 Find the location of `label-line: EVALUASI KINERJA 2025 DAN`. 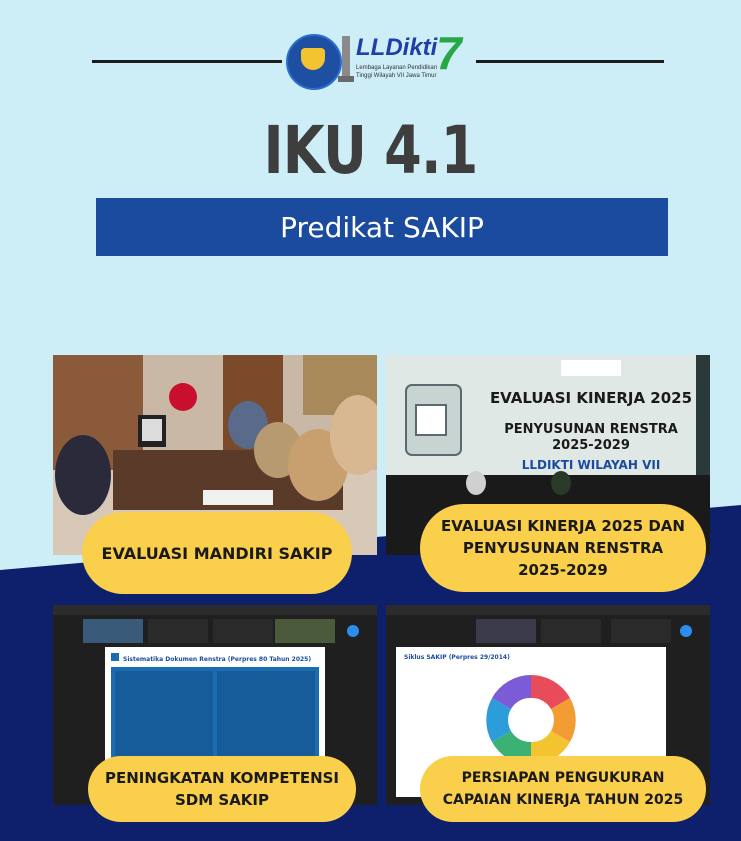

label-line: EVALUASI KINERJA 2025 DAN is located at coordinates (563, 526).